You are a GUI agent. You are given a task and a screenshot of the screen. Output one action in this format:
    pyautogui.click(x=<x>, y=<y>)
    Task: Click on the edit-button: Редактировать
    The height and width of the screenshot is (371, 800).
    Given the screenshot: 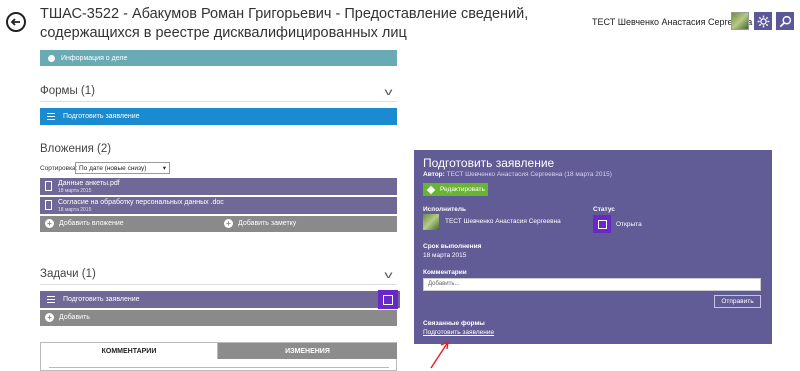 What is the action you would take?
    pyautogui.click(x=455, y=189)
    